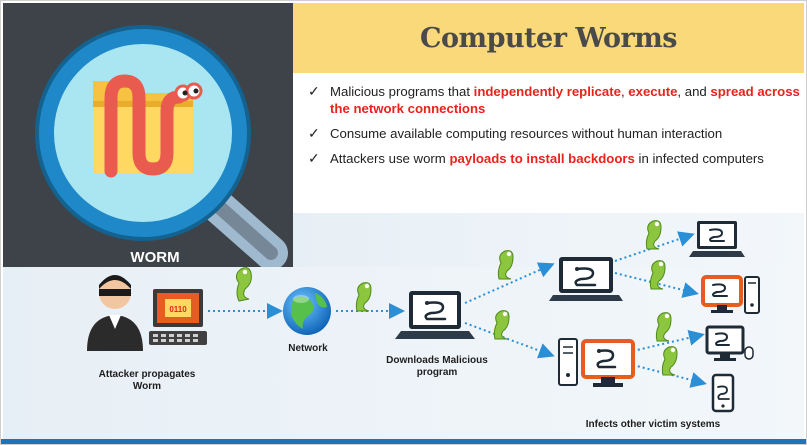 The height and width of the screenshot is (445, 807). Describe the element at coordinates (653, 424) in the screenshot. I see `infects-label: Infects other victim systems` at that location.